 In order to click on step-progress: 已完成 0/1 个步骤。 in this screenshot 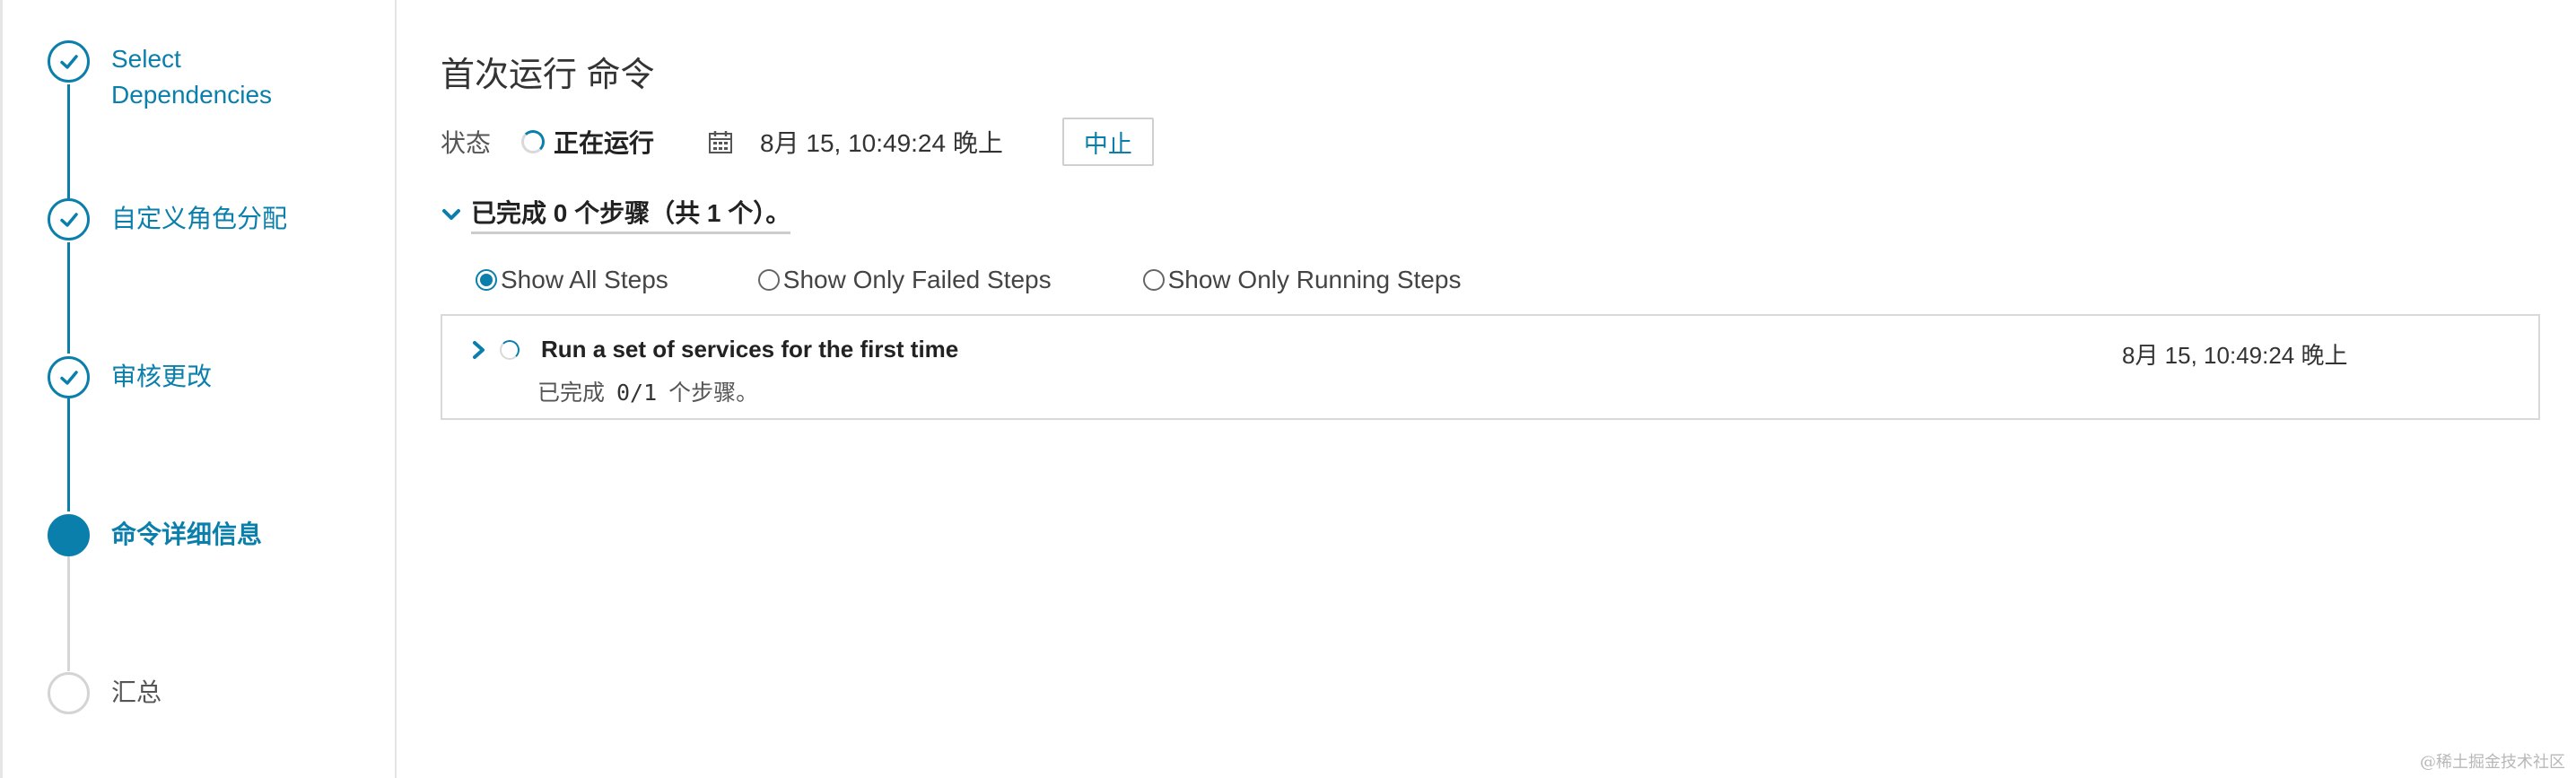, I will do `click(648, 391)`.